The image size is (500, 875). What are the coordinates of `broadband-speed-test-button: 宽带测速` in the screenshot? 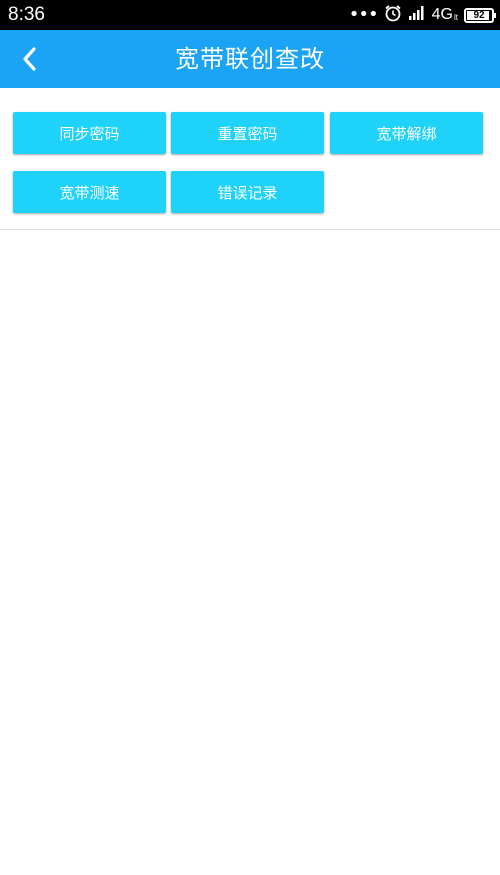 It's located at (89, 192).